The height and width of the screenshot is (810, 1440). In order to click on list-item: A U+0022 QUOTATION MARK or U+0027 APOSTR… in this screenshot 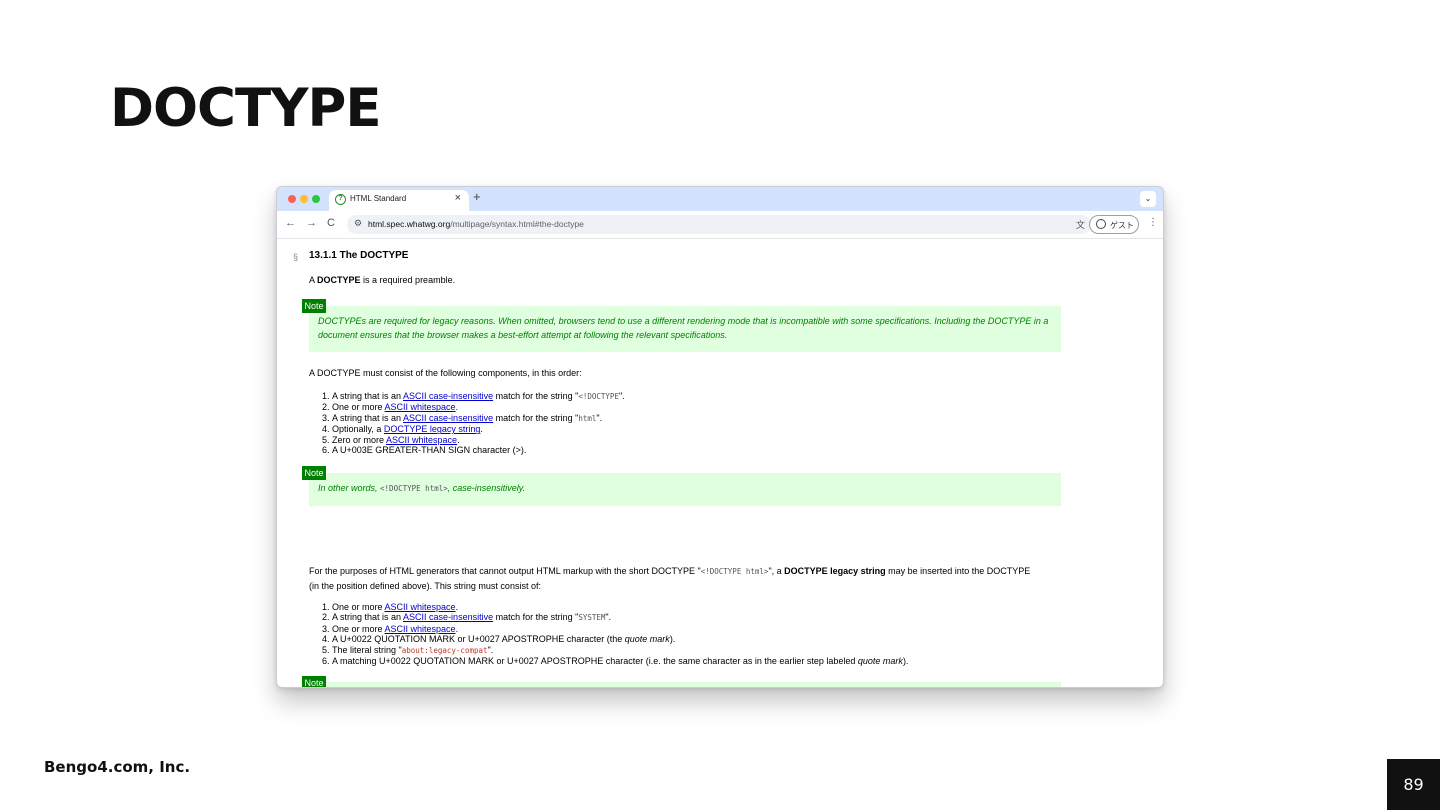, I will do `click(620, 639)`.